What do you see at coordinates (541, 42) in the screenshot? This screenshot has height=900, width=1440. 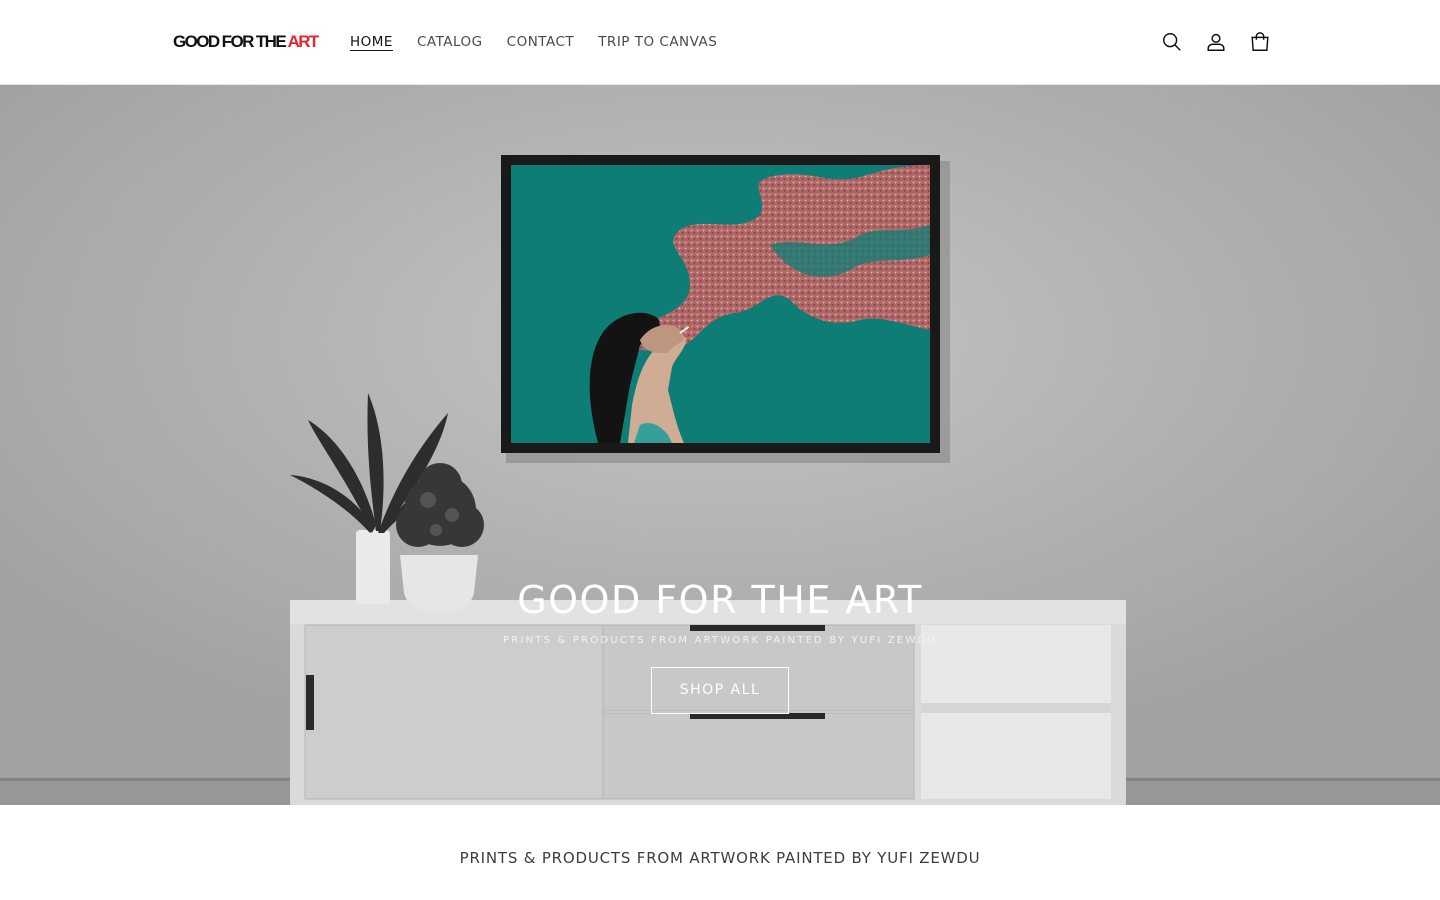 I see `nav-contact: CONTACT` at bounding box center [541, 42].